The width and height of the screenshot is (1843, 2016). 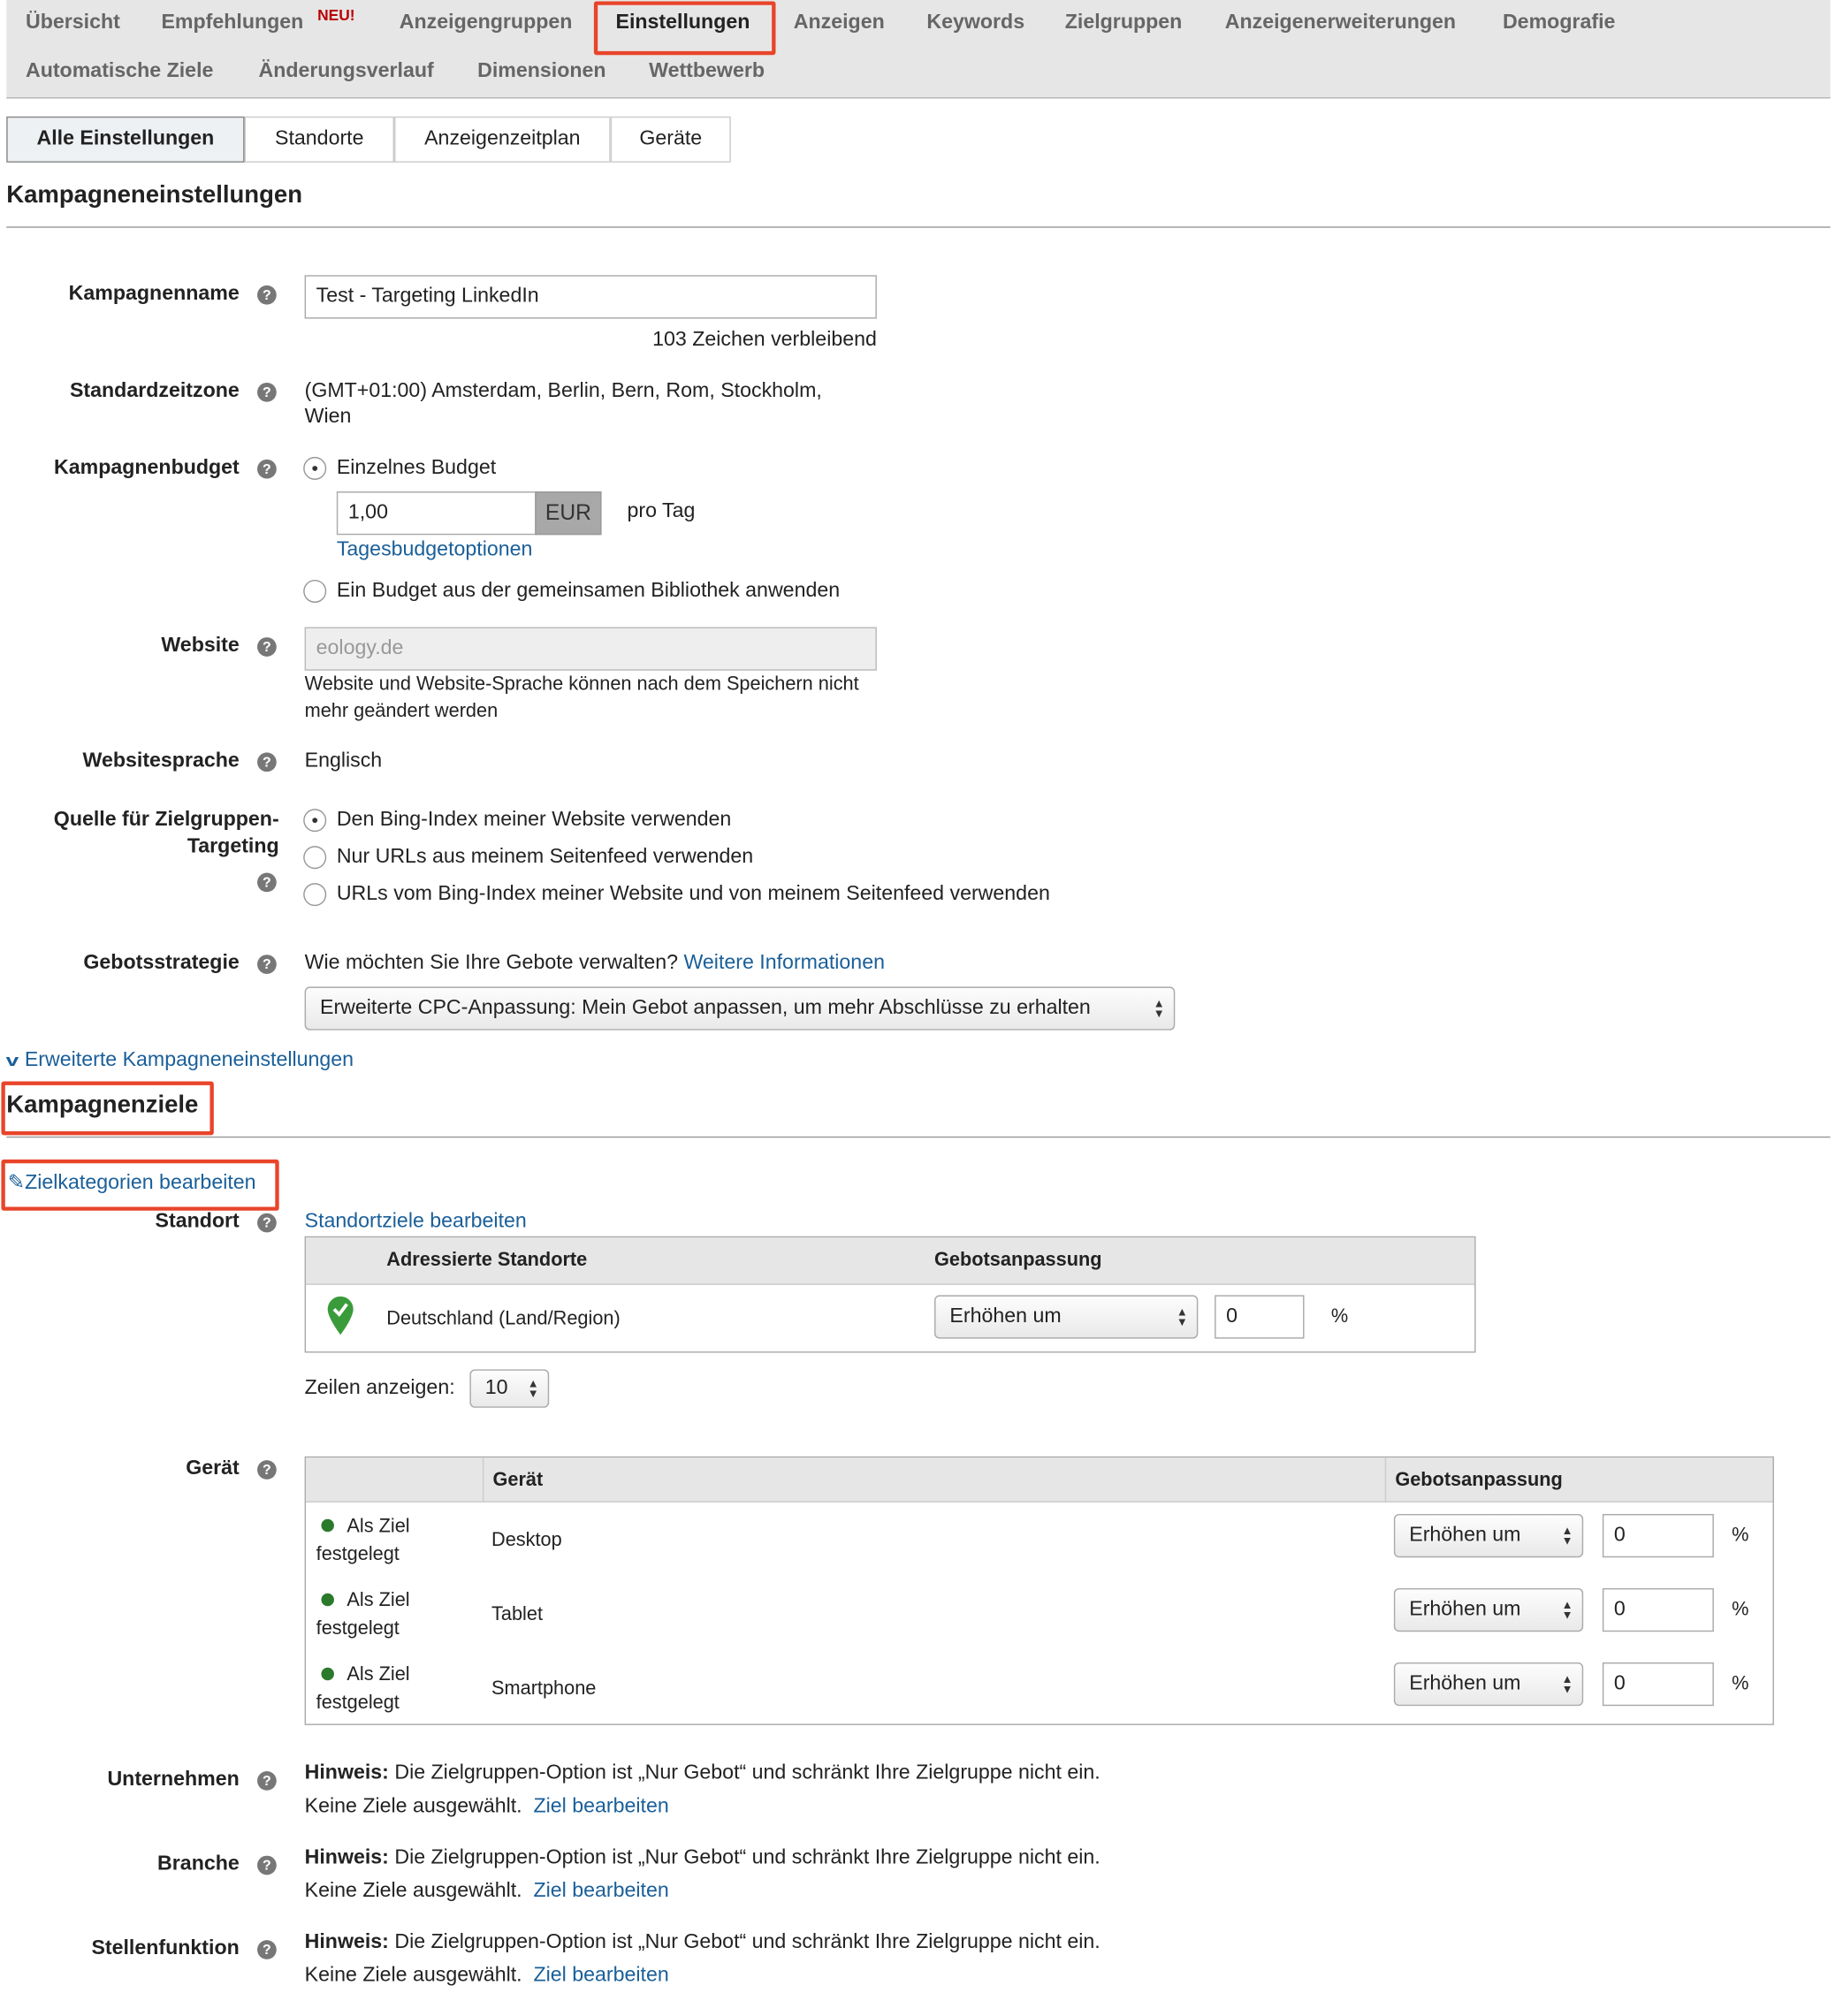 What do you see at coordinates (73, 23) in the screenshot?
I see `nav-overview: Übersicht` at bounding box center [73, 23].